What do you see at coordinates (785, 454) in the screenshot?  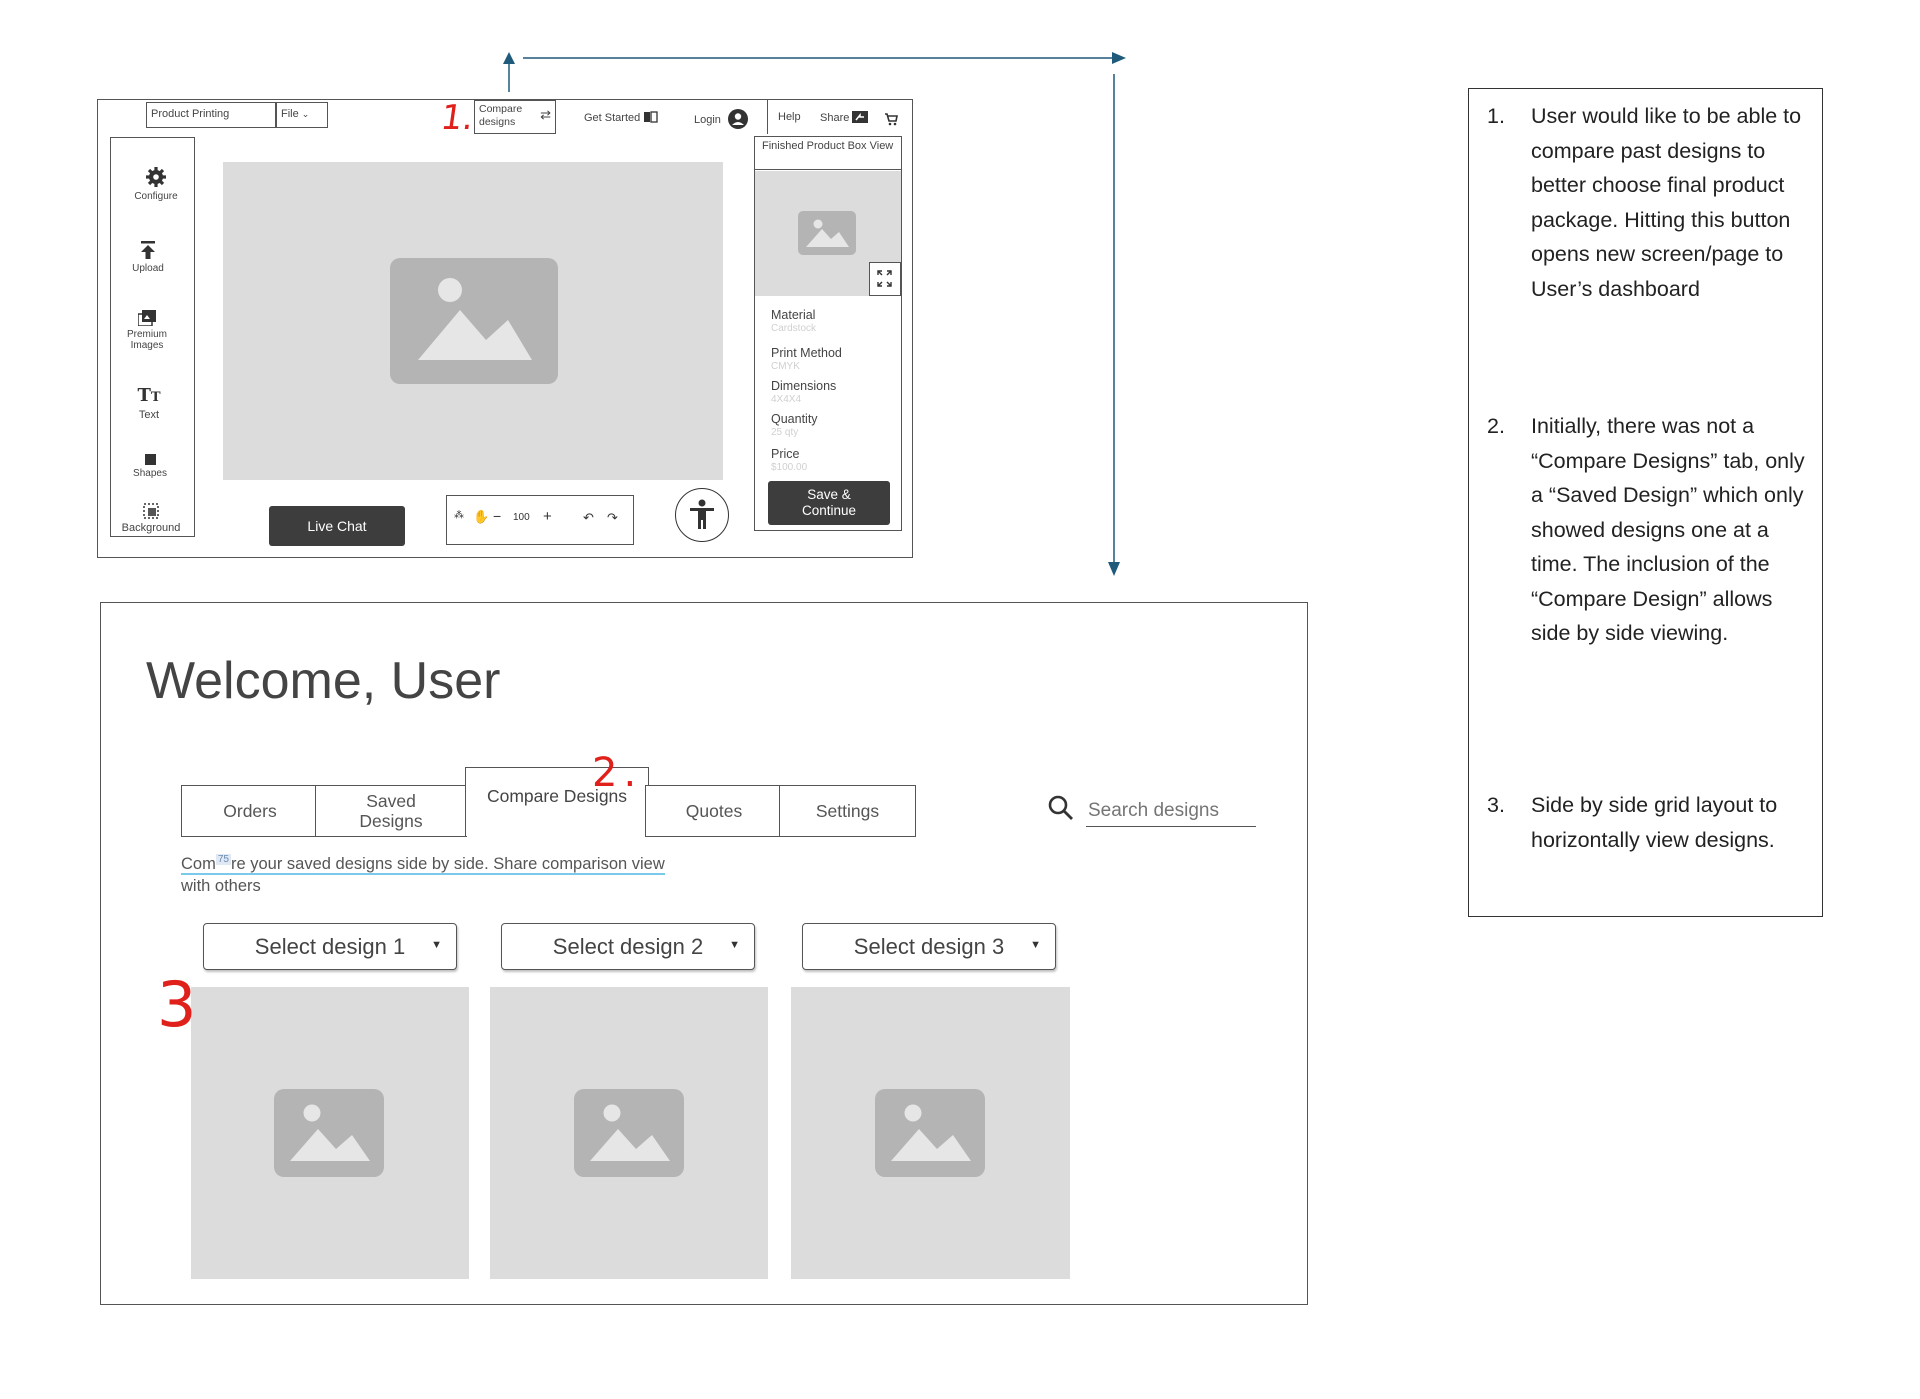 I see `spec-price-label: Price` at bounding box center [785, 454].